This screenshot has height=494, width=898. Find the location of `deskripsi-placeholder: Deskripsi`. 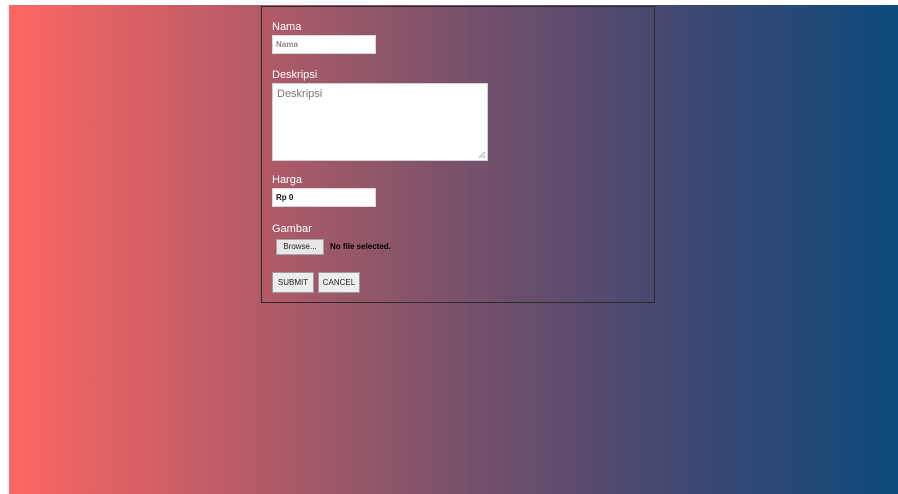

deskripsi-placeholder: Deskripsi is located at coordinates (300, 94).